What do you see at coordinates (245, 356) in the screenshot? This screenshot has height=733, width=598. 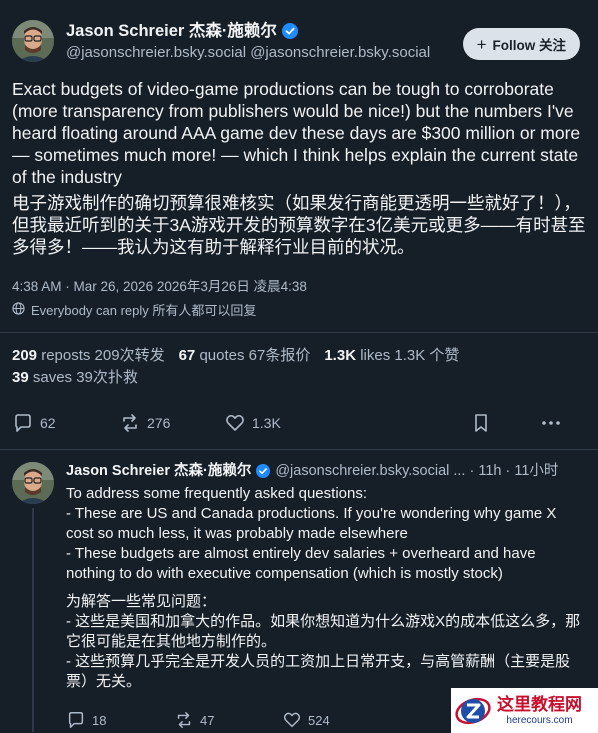 I see `quotes-stat: 67 quotes 67条报价` at bounding box center [245, 356].